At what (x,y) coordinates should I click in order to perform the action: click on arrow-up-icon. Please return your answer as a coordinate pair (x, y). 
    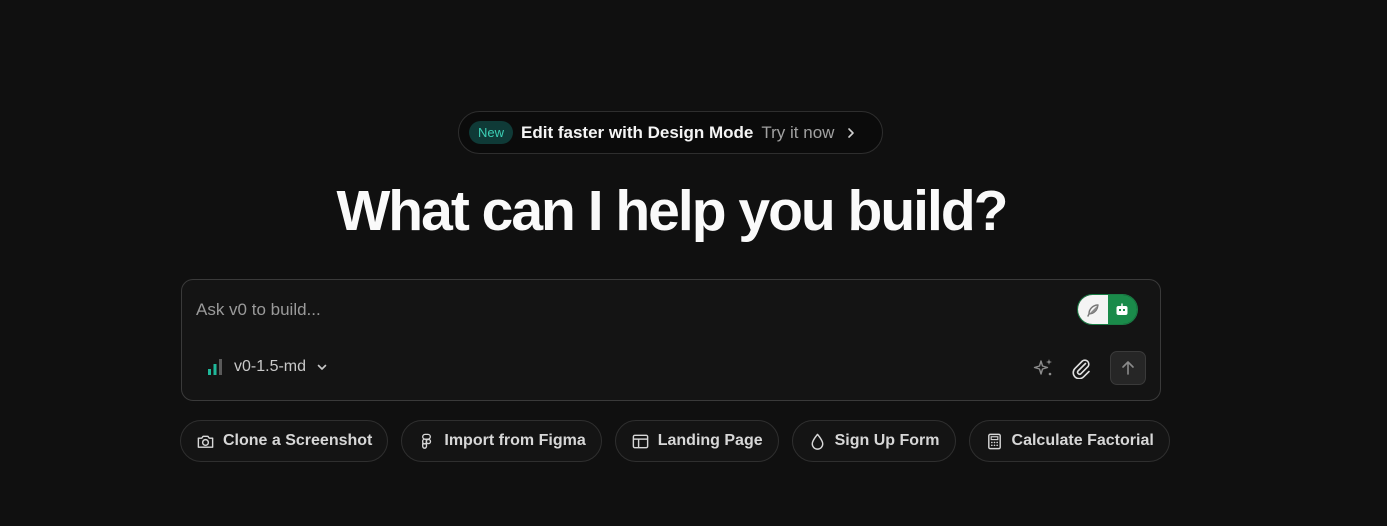
    Looking at the image, I should click on (1128, 368).